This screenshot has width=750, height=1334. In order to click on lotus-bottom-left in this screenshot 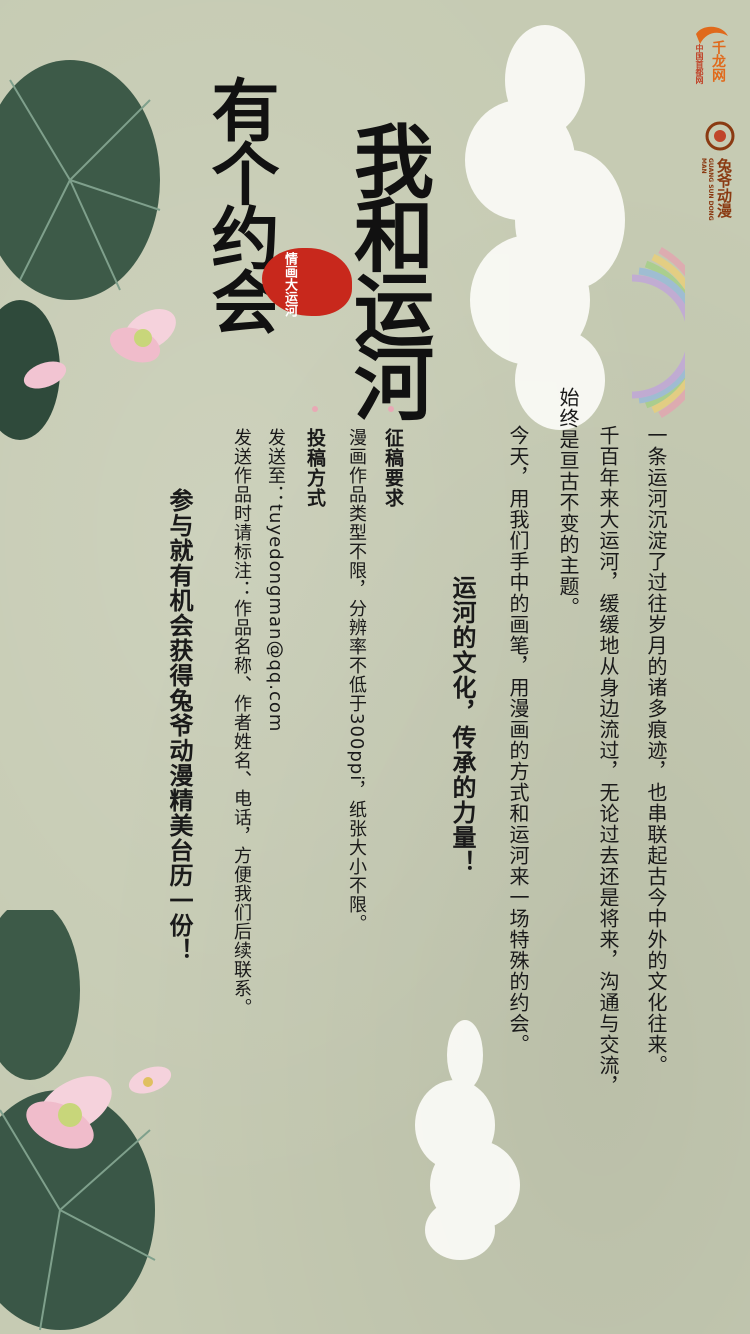, I will do `click(86, 1120)`.